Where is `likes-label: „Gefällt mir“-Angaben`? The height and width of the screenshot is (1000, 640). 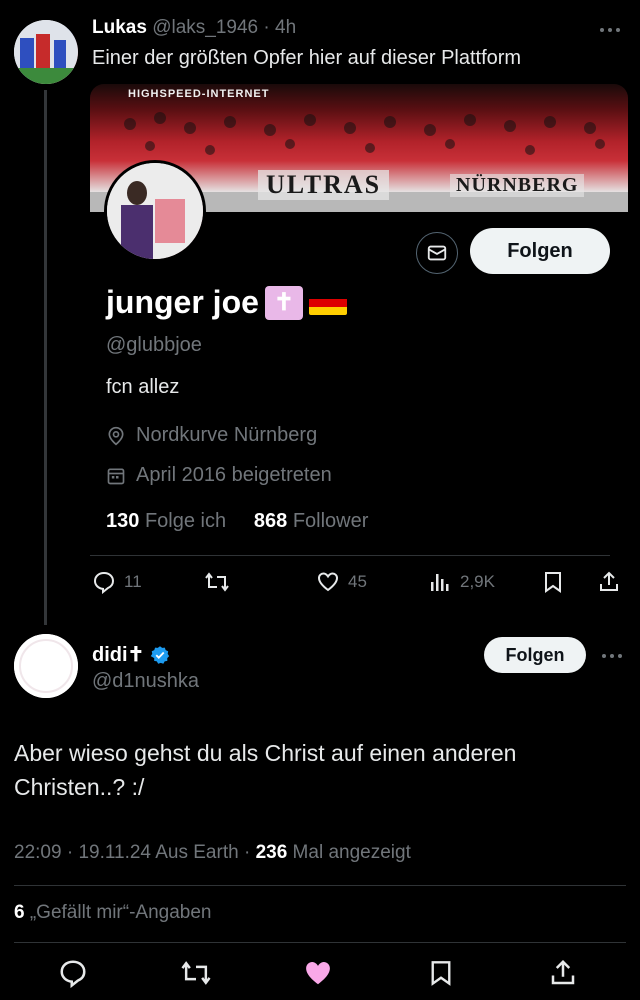
likes-label: „Gefällt mir“-Angaben is located at coordinates (120, 912).